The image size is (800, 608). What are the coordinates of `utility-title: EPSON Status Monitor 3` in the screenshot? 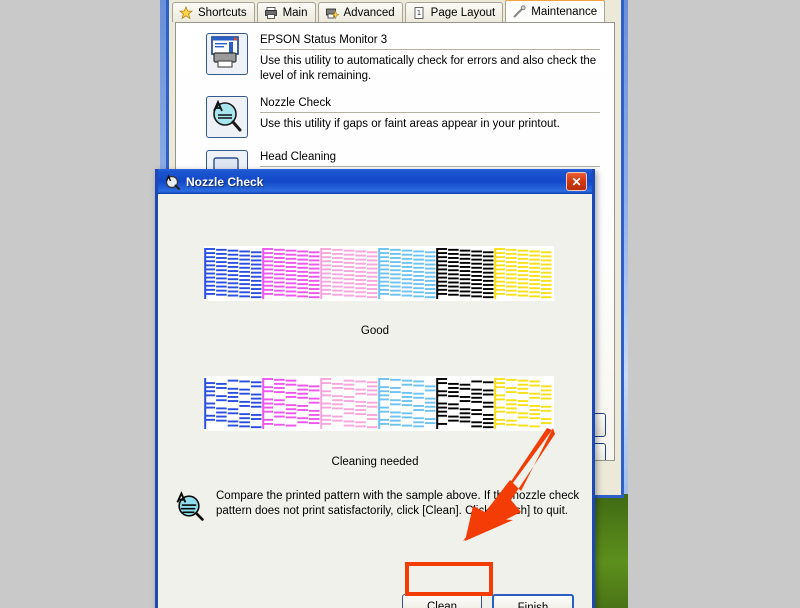 It's located at (324, 40).